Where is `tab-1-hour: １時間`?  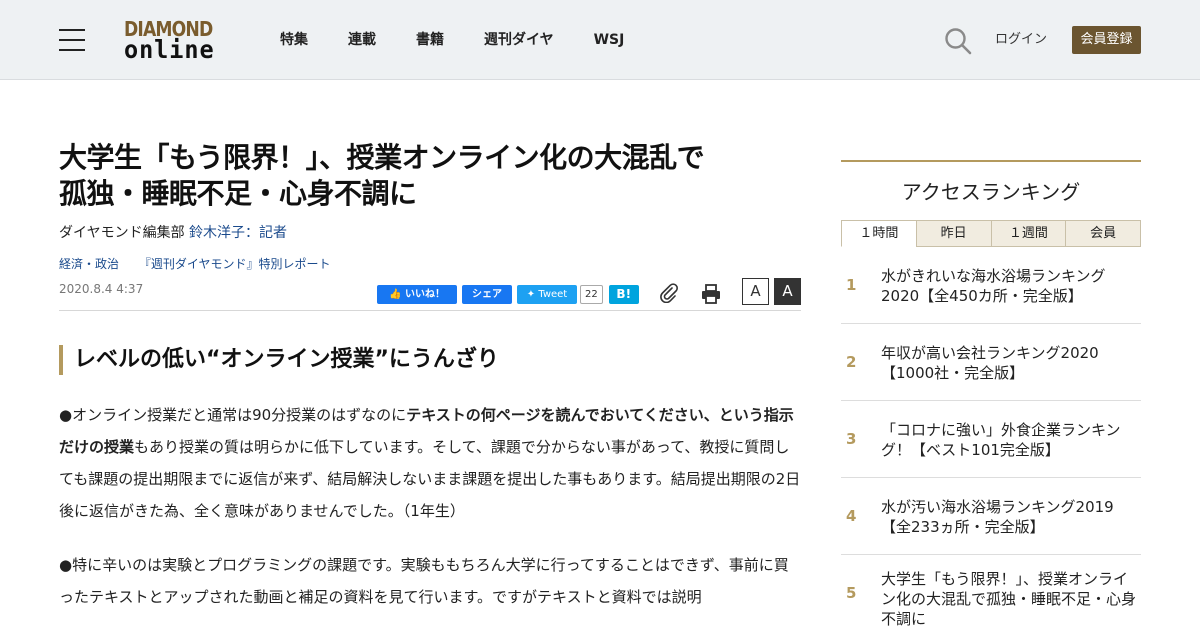
tab-1-hour: １時間 is located at coordinates (879, 233).